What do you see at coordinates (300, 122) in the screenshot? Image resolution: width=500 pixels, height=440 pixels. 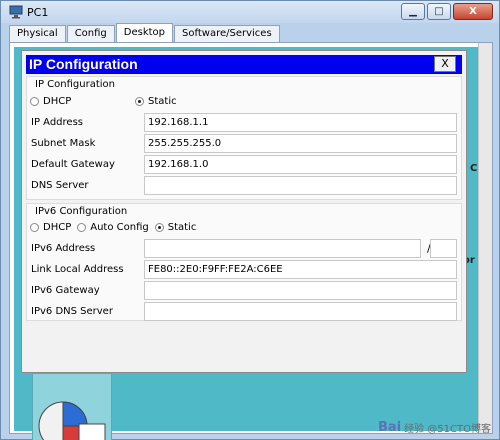 I see `ip-address-field: 192.168.1.1` at bounding box center [300, 122].